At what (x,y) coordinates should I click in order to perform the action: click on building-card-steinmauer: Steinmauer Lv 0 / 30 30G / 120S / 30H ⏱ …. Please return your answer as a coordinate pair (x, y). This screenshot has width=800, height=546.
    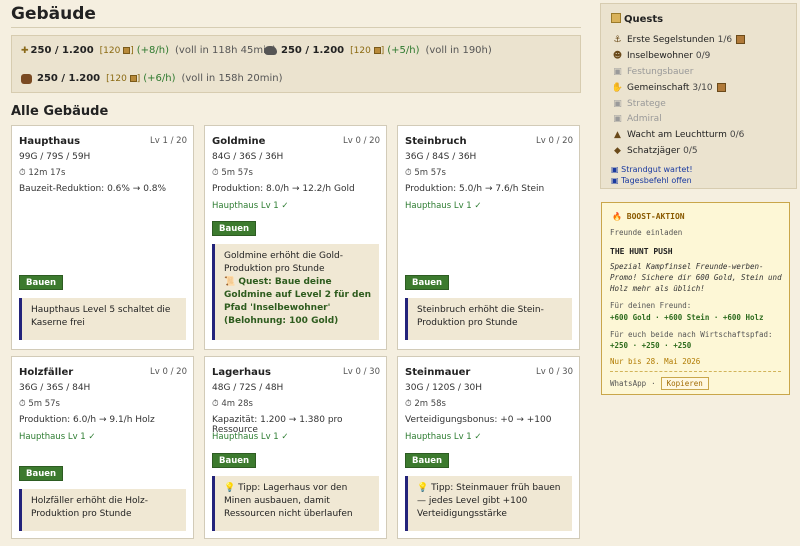
    Looking at the image, I should click on (488, 447).